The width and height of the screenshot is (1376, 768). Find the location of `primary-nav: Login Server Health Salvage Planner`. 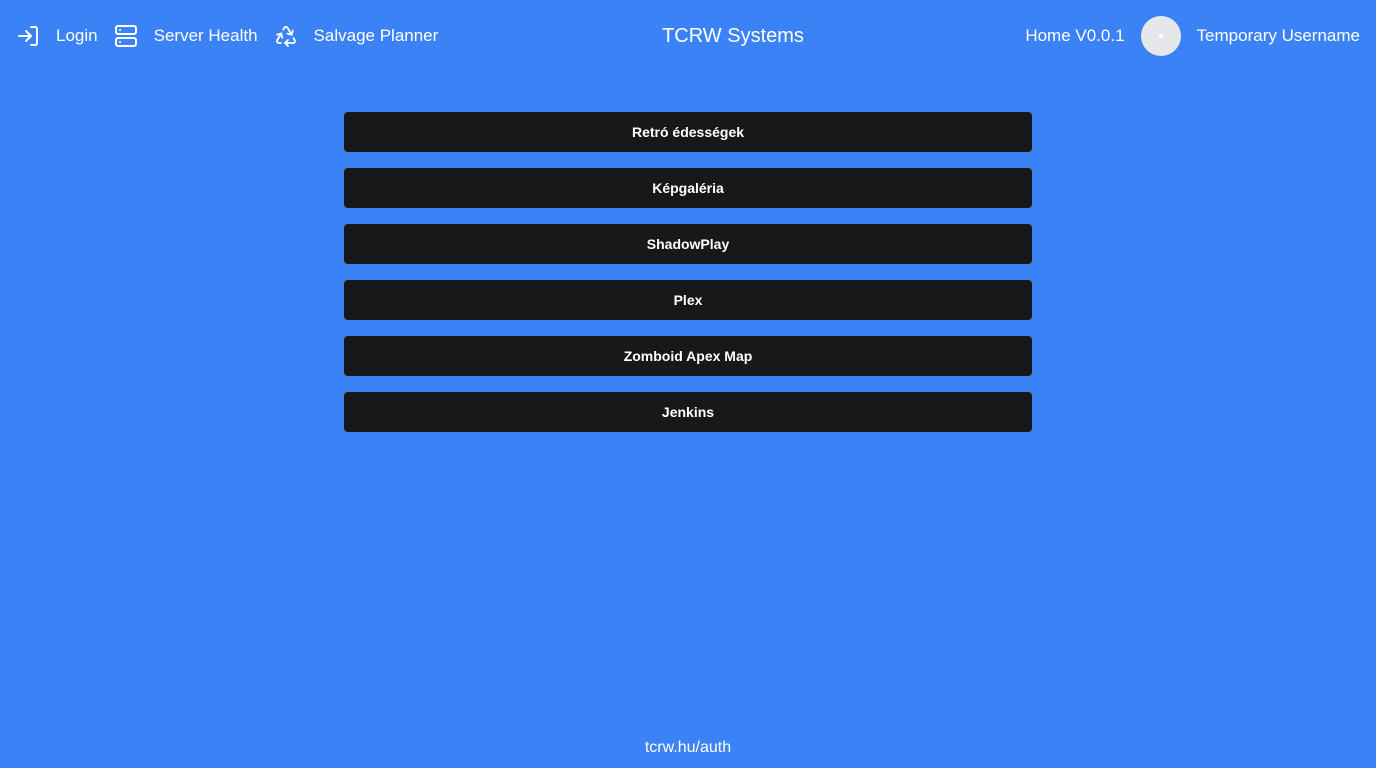

primary-nav: Login Server Health Salvage Planner is located at coordinates (235, 36).